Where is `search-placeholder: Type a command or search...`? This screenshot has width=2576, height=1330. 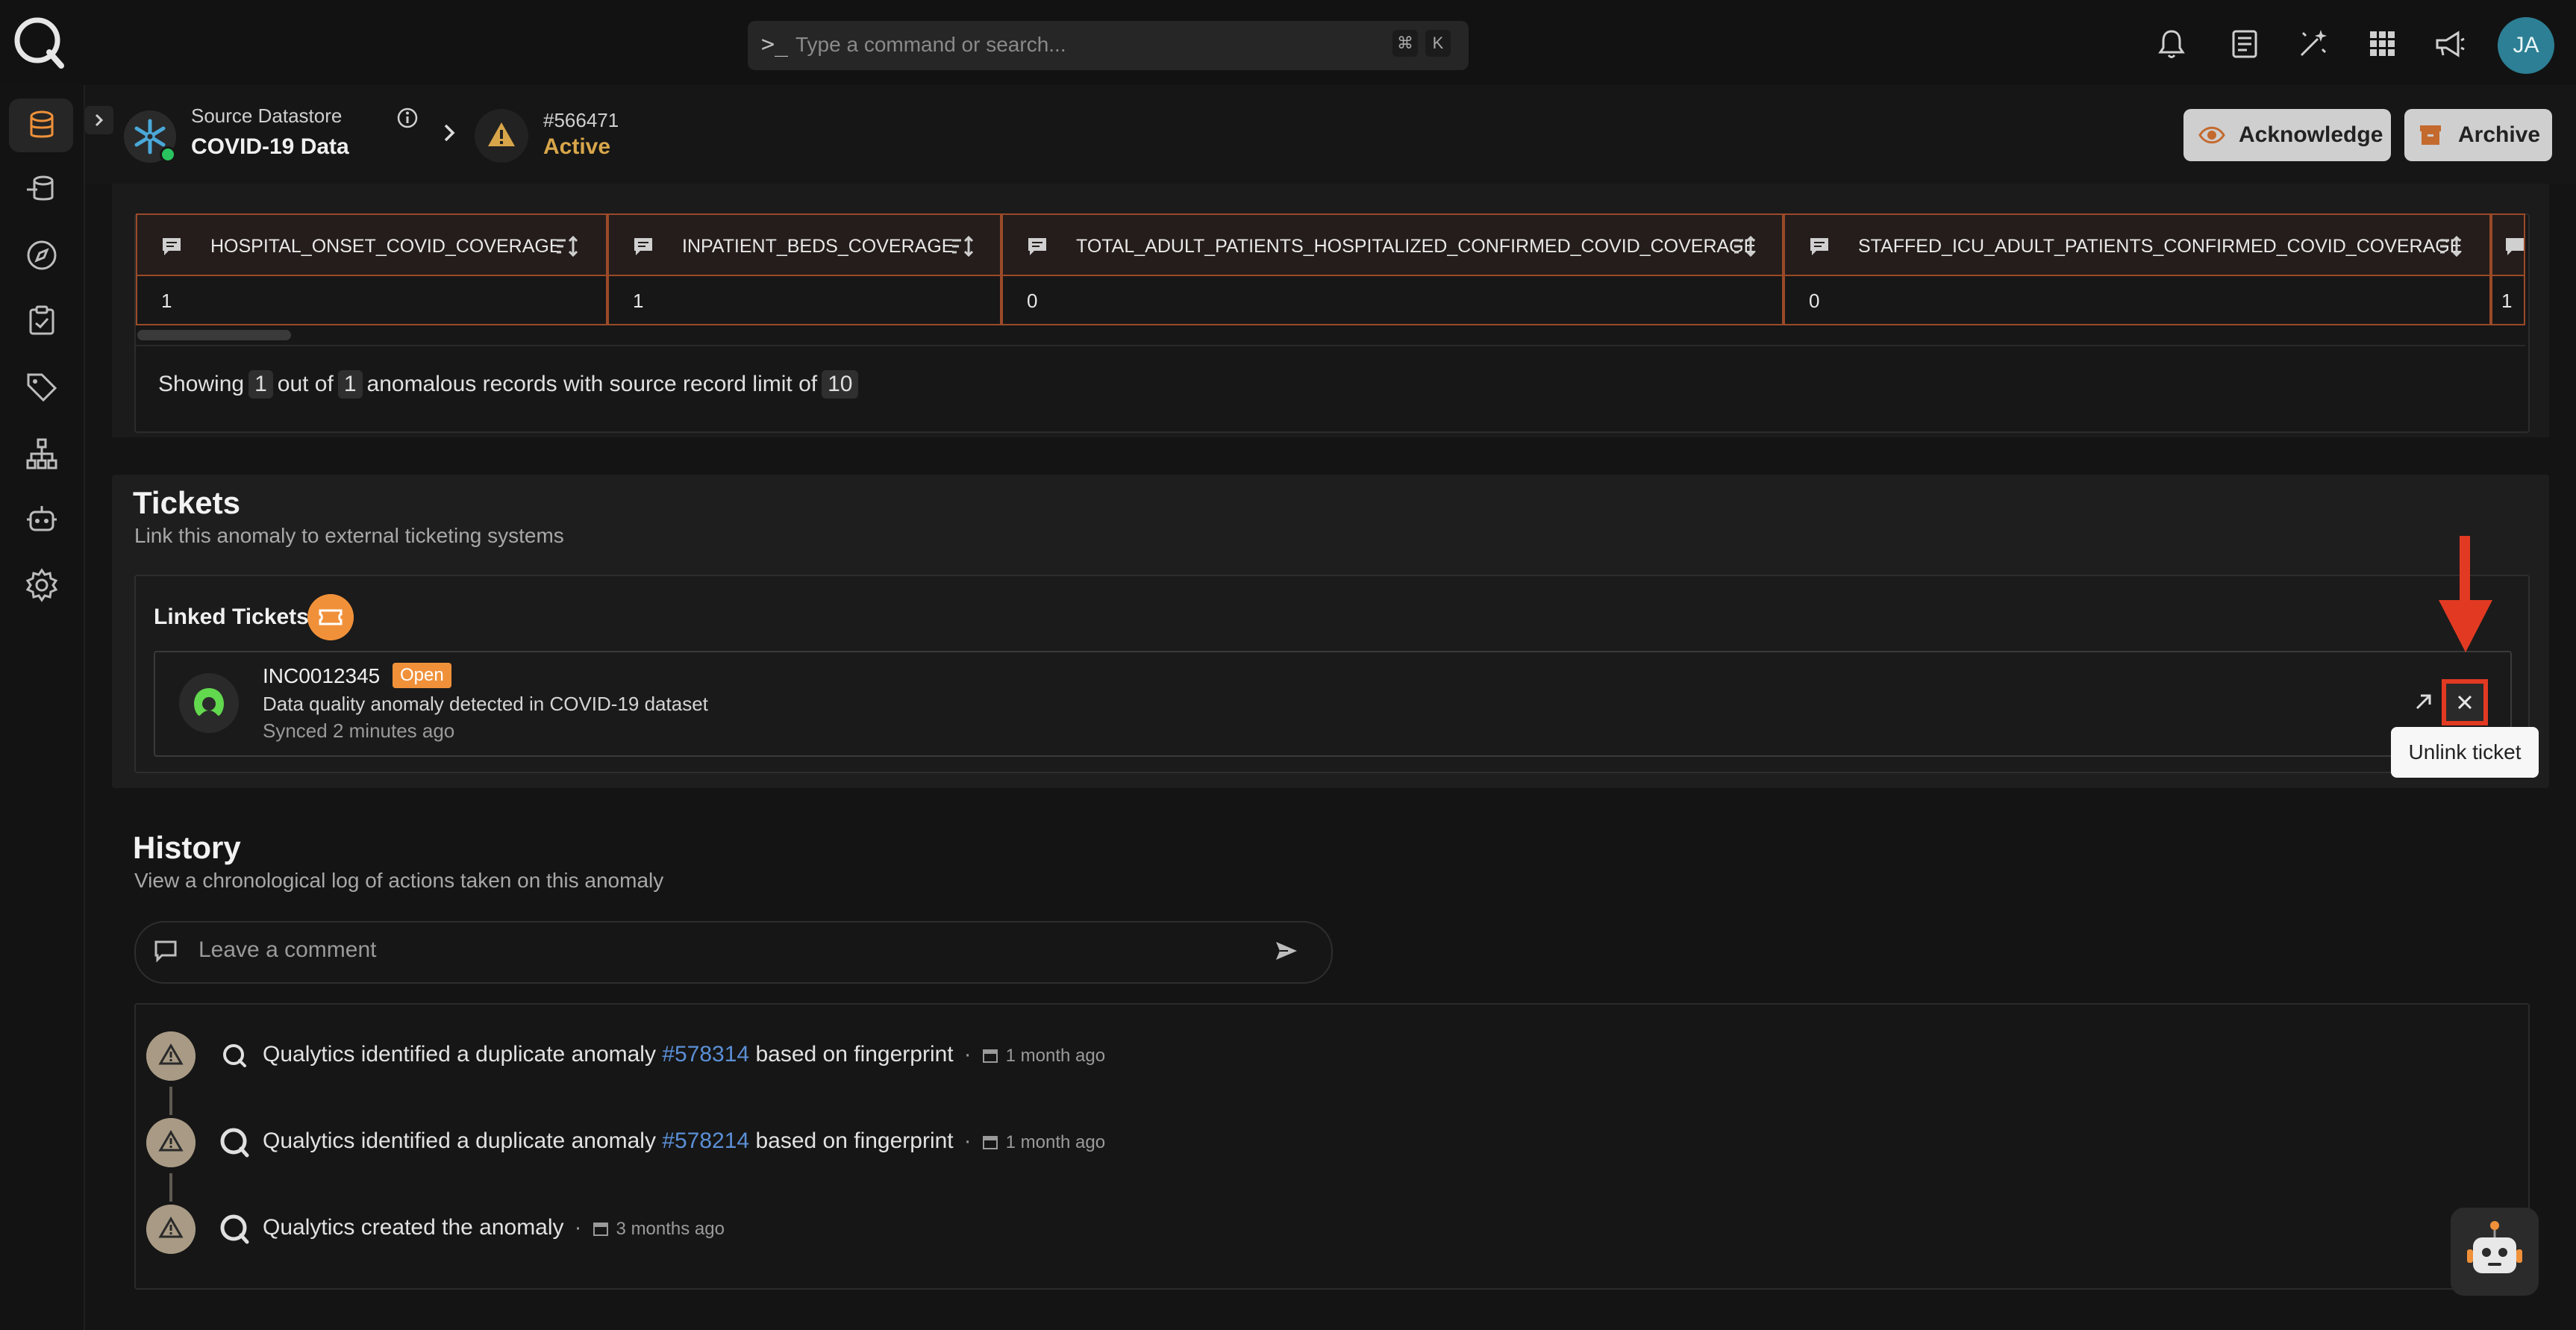
search-placeholder: Type a command or search... is located at coordinates (930, 44).